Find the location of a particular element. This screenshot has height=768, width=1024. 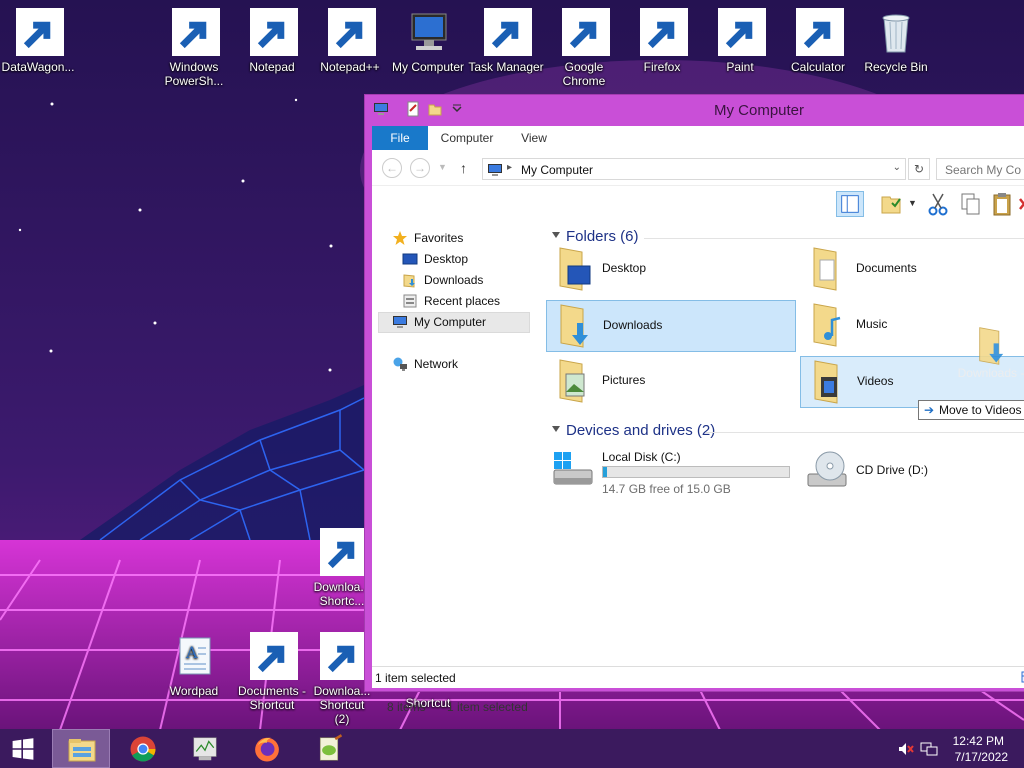

taskbar-task-manager is located at coordinates (205, 748).